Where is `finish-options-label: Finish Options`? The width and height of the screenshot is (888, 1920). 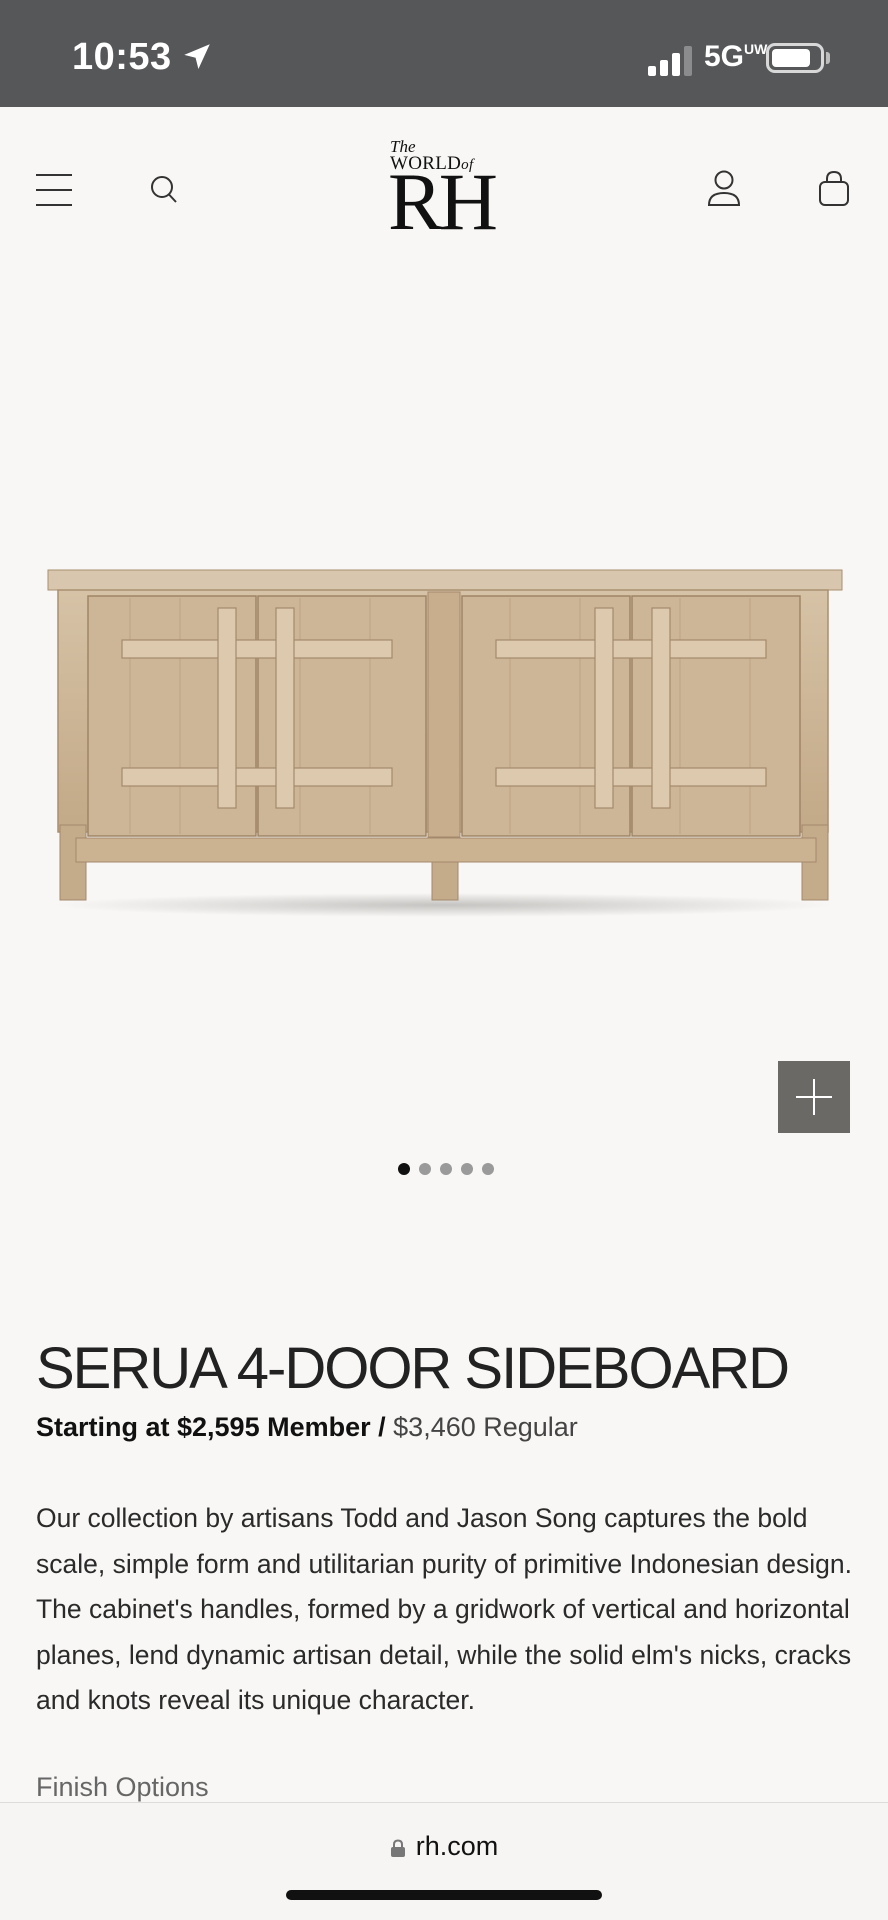 finish-options-label: Finish Options is located at coordinates (122, 1787).